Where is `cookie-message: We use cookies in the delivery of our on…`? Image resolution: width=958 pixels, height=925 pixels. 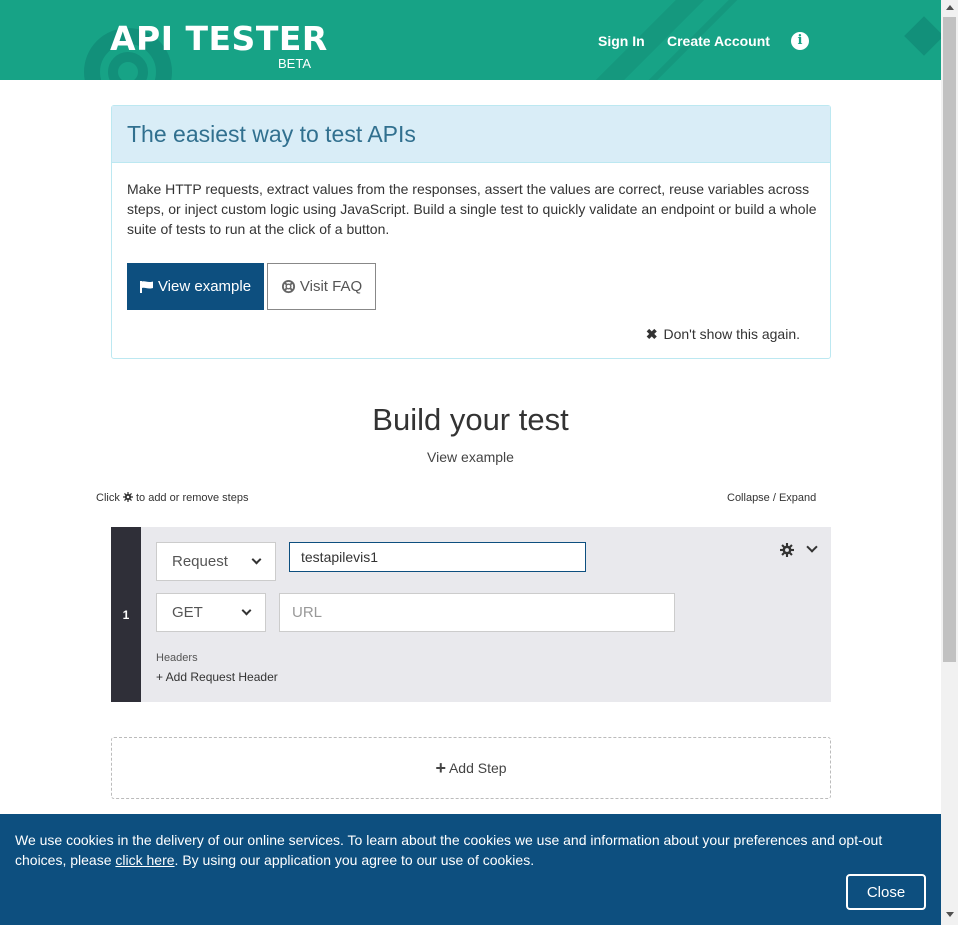 cookie-message: We use cookies in the delivery of our on… is located at coordinates (465, 850).